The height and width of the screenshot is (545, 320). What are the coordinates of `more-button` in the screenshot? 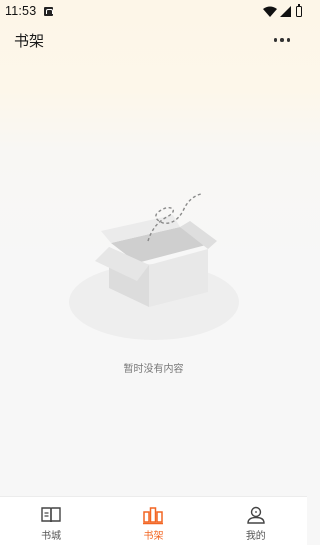 It's located at (282, 40).